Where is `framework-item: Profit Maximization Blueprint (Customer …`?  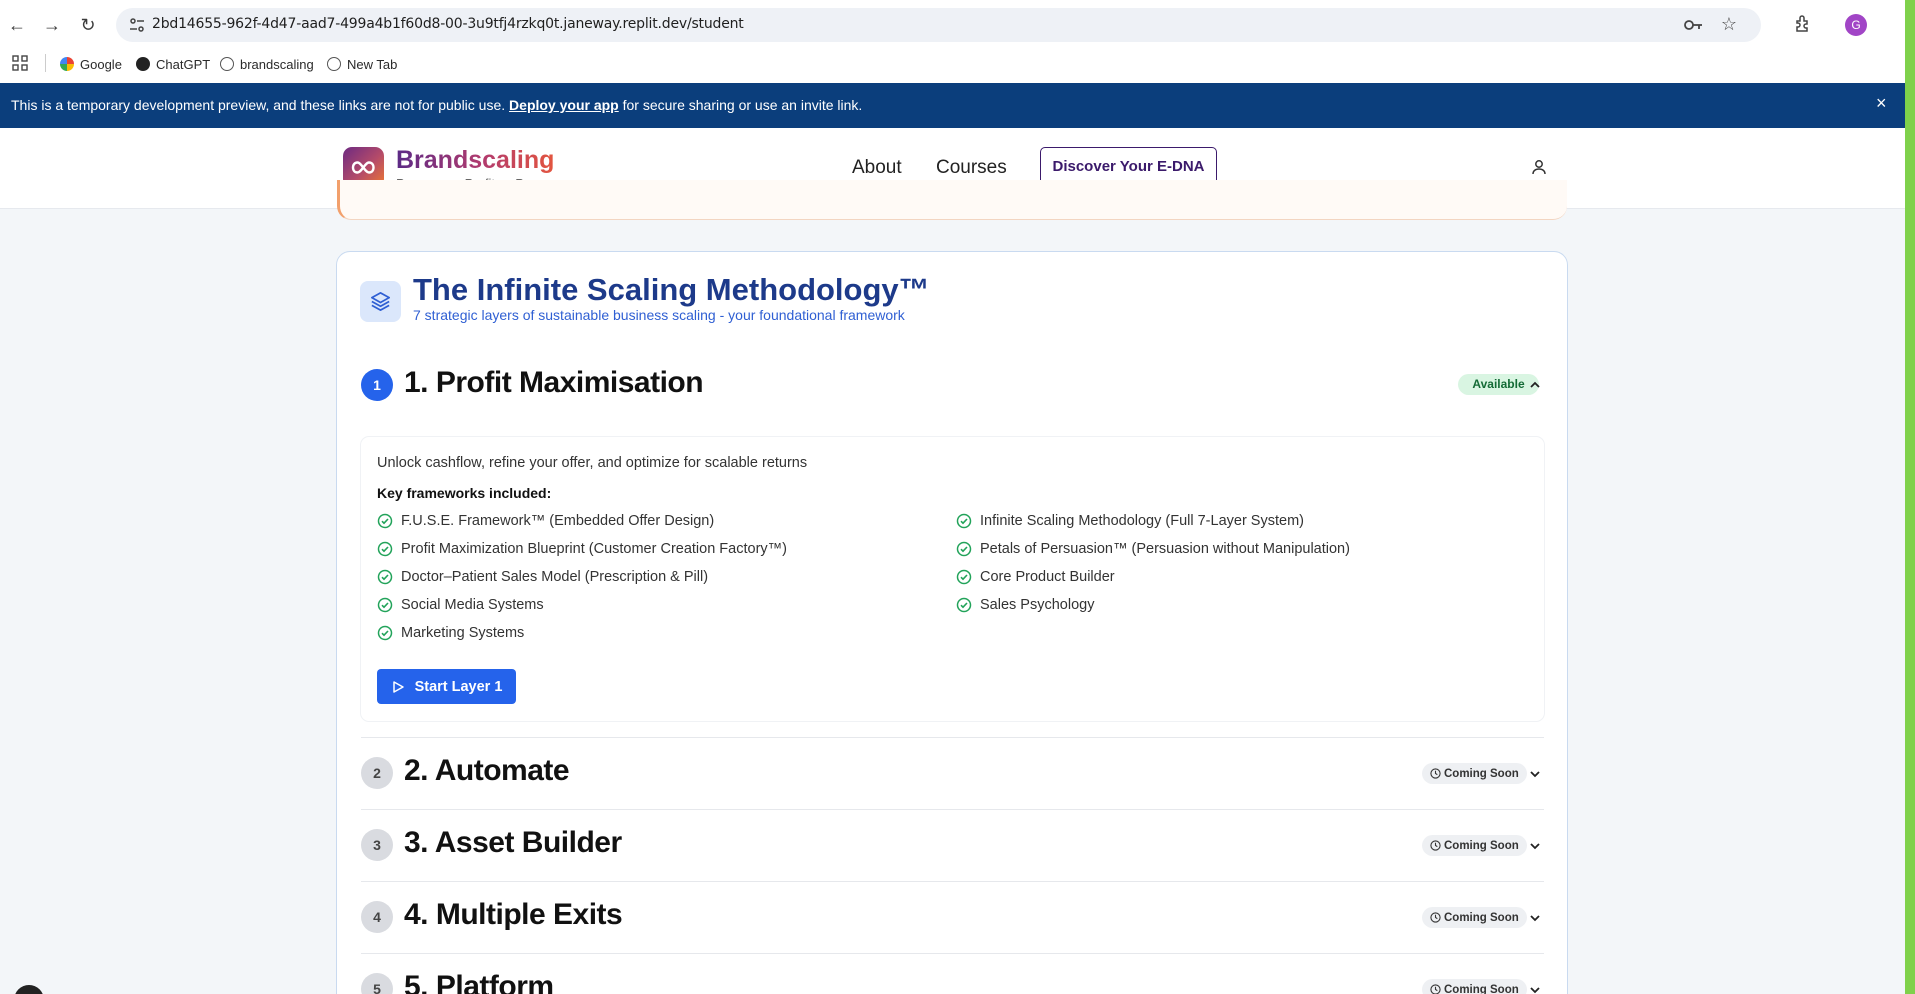 framework-item: Profit Maximization Blueprint (Customer … is located at coordinates (582, 549).